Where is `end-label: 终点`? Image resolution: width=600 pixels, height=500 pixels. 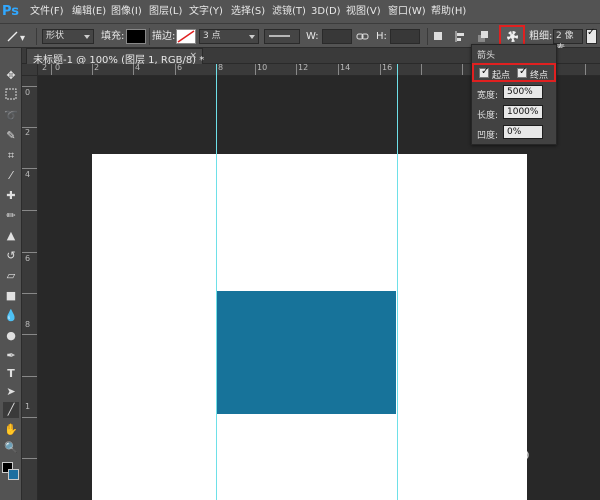
end-label: 终点 is located at coordinates (539, 76).